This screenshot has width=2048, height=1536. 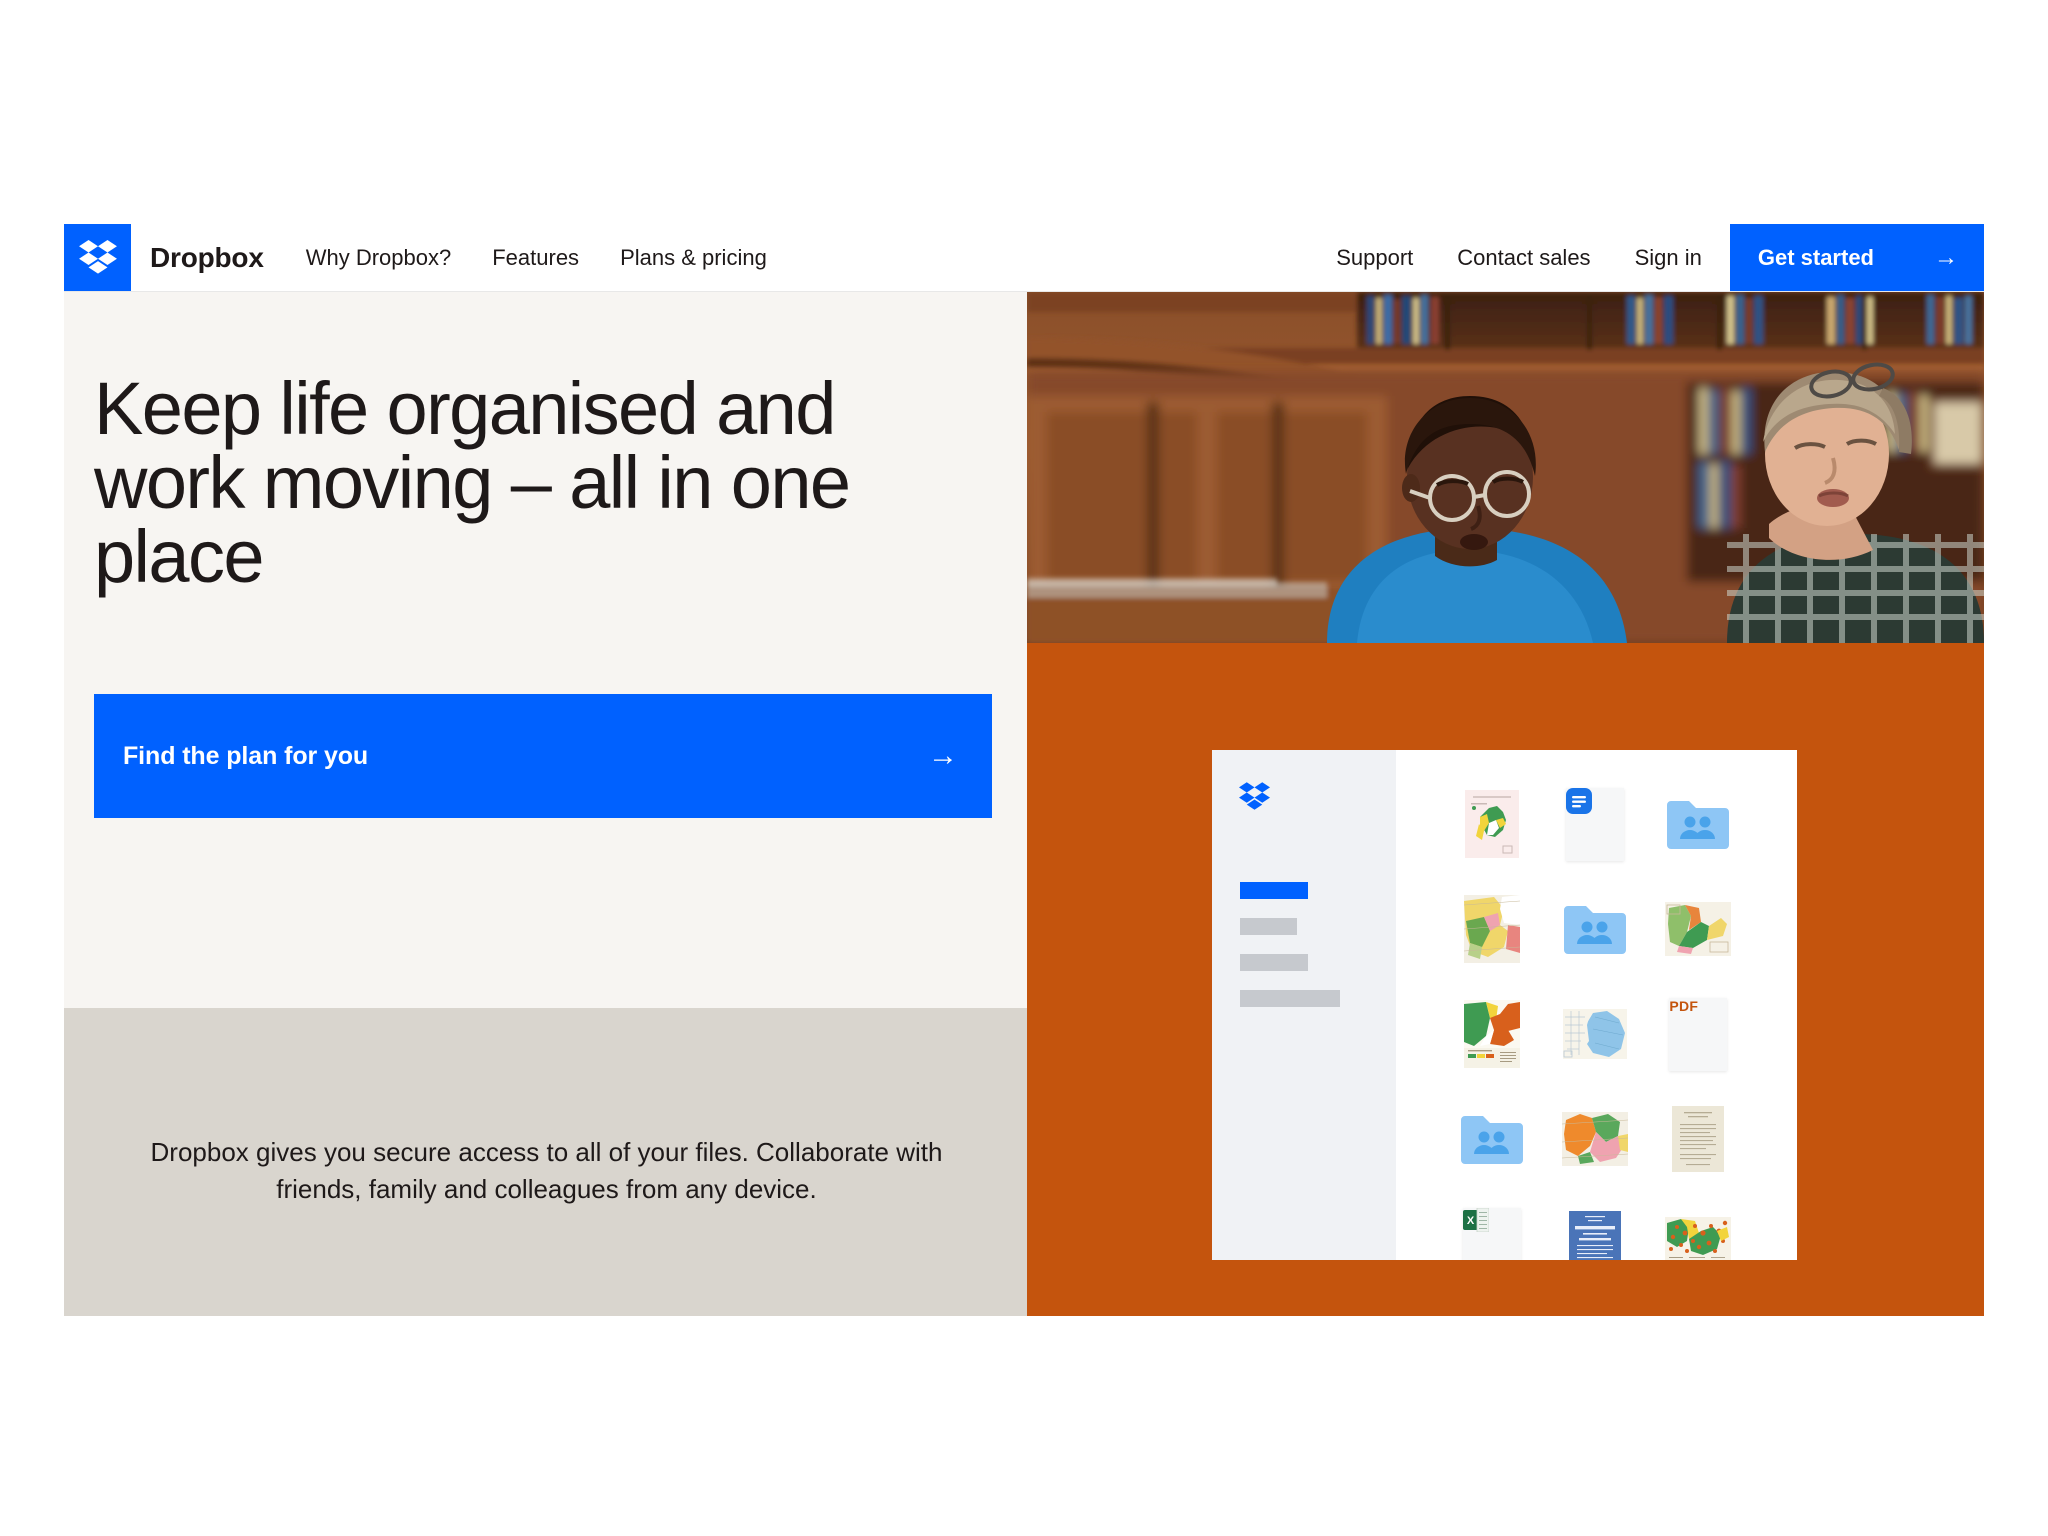 I want to click on dropbox-app-mockup: PDF X, so click(x=1504, y=1005).